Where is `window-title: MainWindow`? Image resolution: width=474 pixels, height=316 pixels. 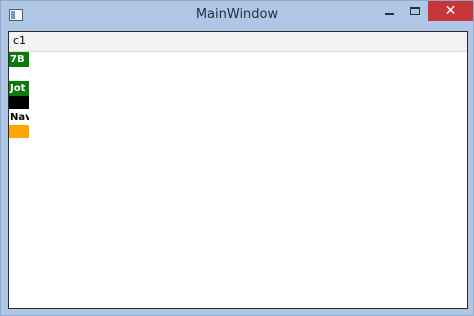 window-title: MainWindow is located at coordinates (237, 14).